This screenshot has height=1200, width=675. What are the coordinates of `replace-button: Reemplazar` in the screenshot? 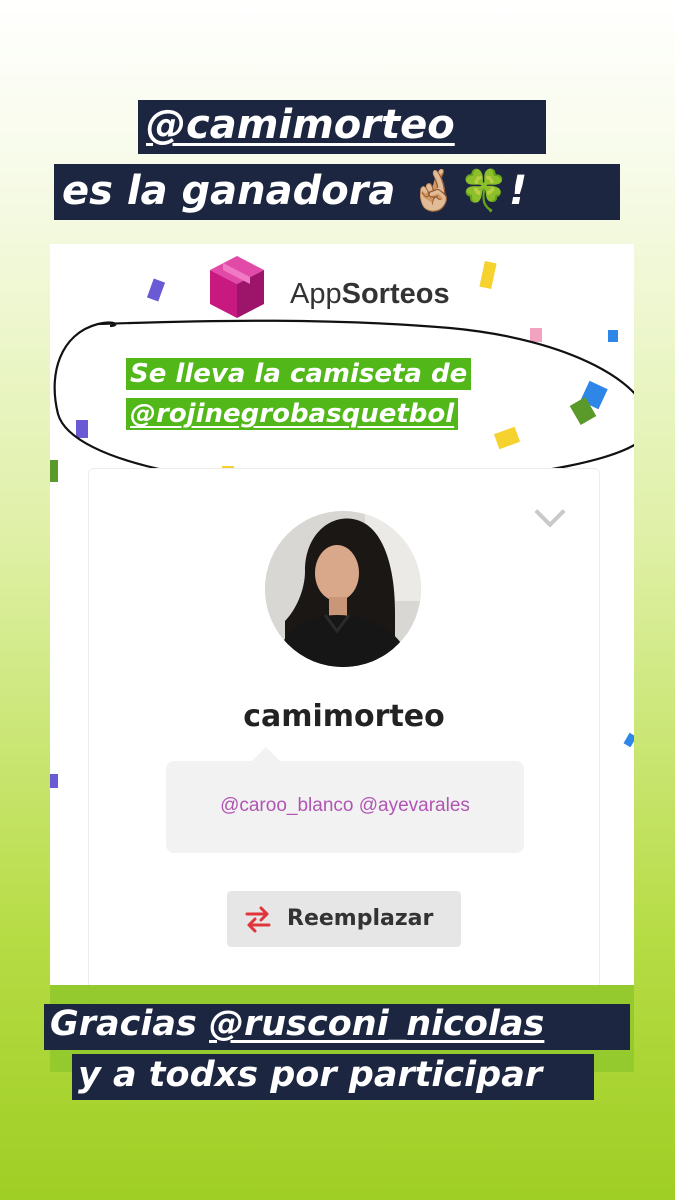 It's located at (344, 919).